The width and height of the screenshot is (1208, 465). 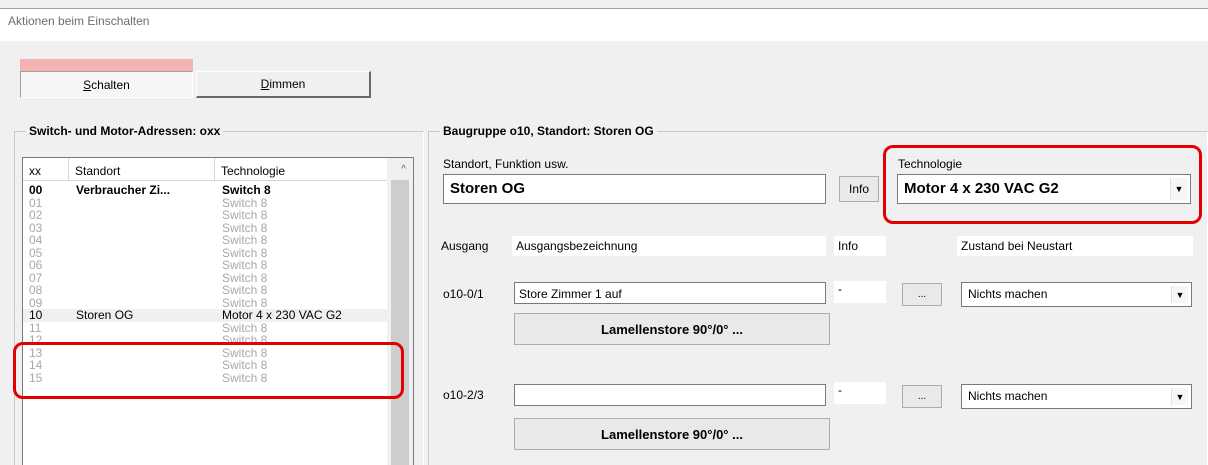 What do you see at coordinates (36, 240) in the screenshot?
I see `row-xx: 04` at bounding box center [36, 240].